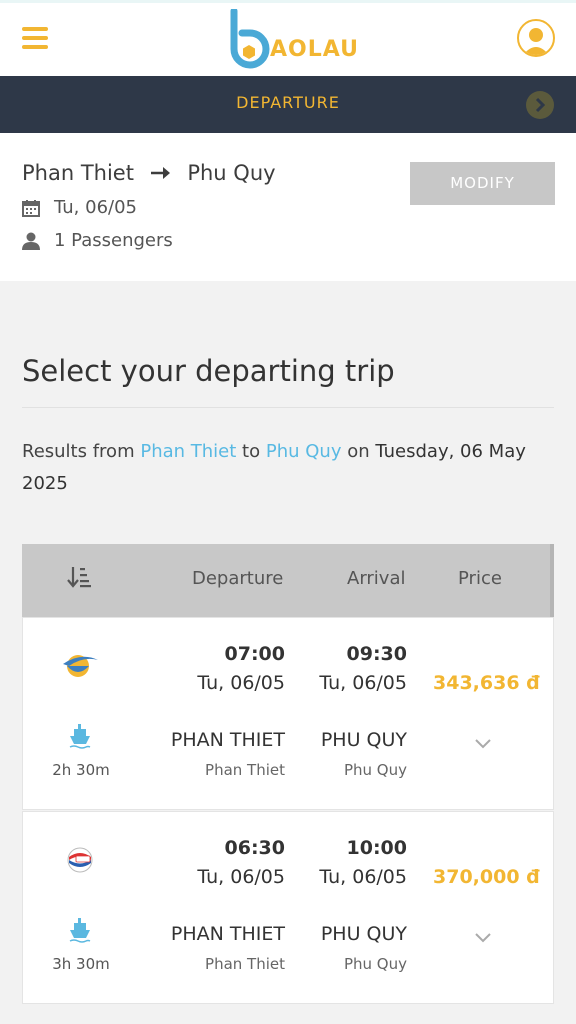 The height and width of the screenshot is (1024, 576). Describe the element at coordinates (80, 860) in the screenshot. I see `ferry-company-logo-icon` at that location.